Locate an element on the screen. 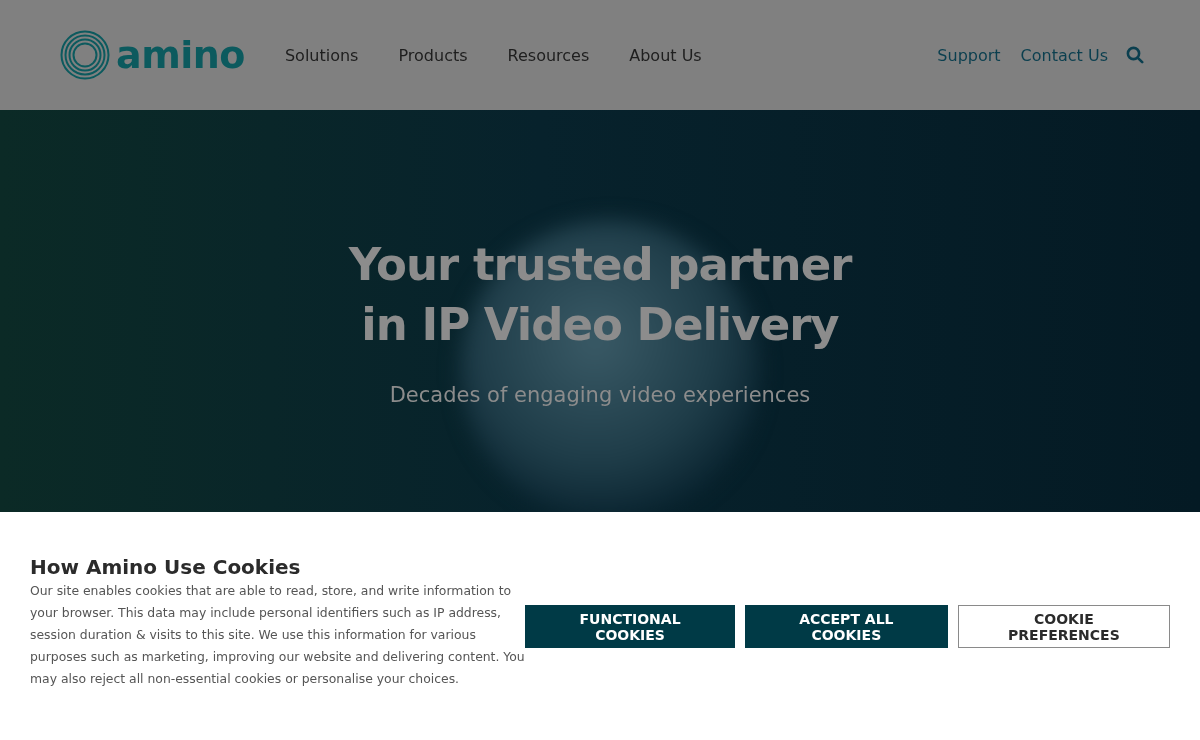  header-link: Contact Us is located at coordinates (1064, 55).